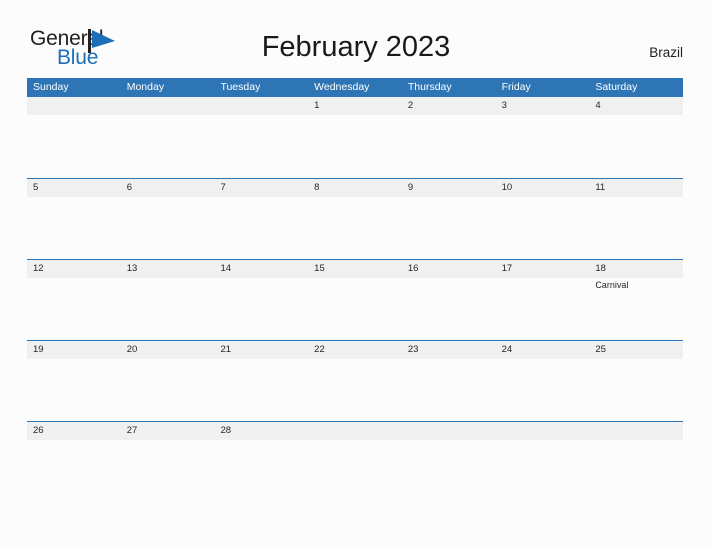 This screenshot has width=712, height=550. I want to click on calendar-day-cell: 6, so click(168, 219).